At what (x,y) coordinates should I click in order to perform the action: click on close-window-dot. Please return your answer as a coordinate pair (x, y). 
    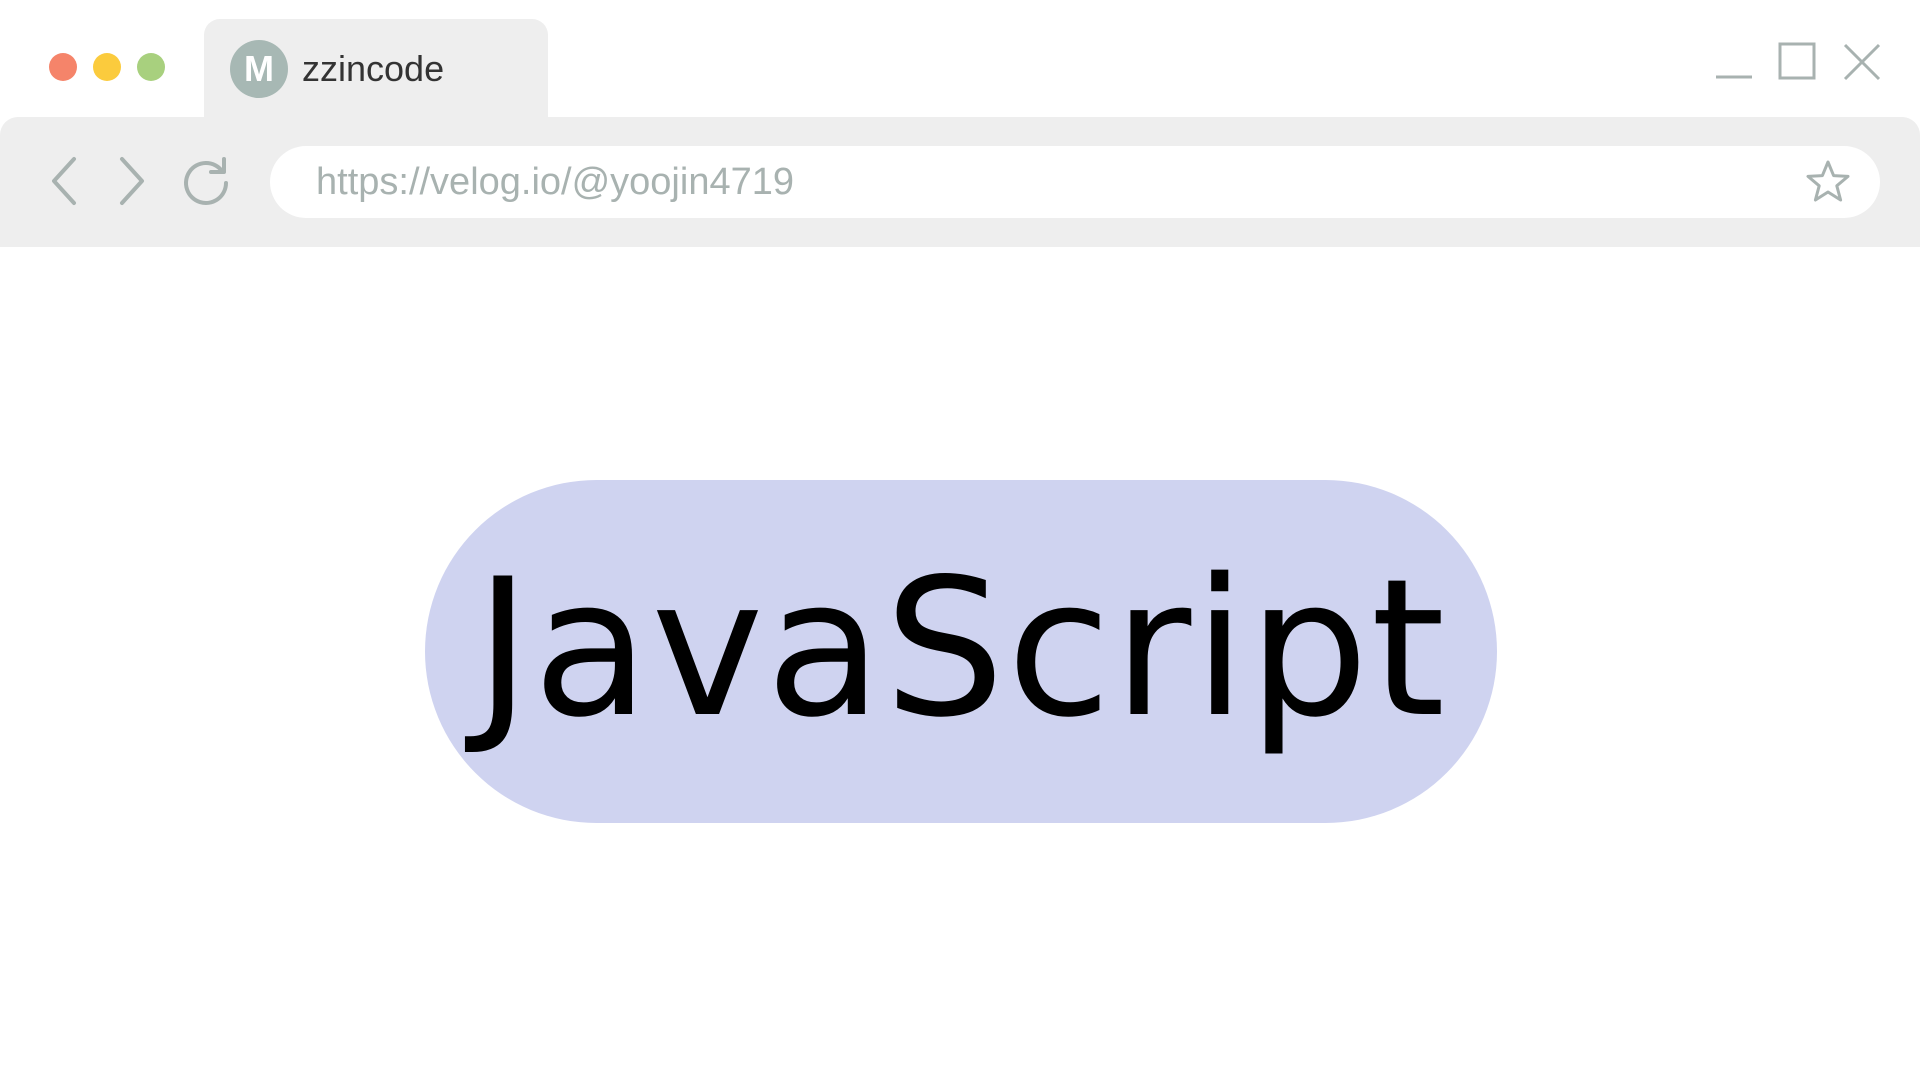
    Looking at the image, I should click on (63, 67).